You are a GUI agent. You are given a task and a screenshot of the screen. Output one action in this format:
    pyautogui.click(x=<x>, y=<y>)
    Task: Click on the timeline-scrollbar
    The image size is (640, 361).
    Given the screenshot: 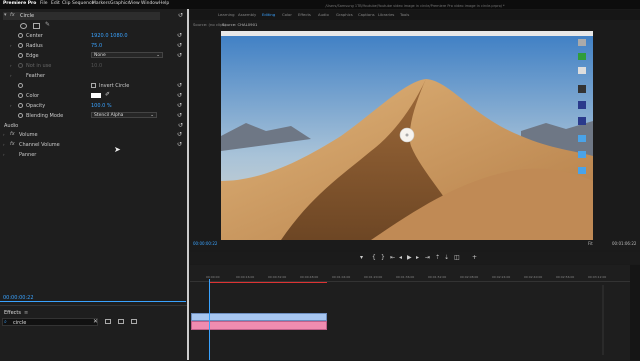 What is the action you would take?
    pyautogui.click(x=603, y=320)
    